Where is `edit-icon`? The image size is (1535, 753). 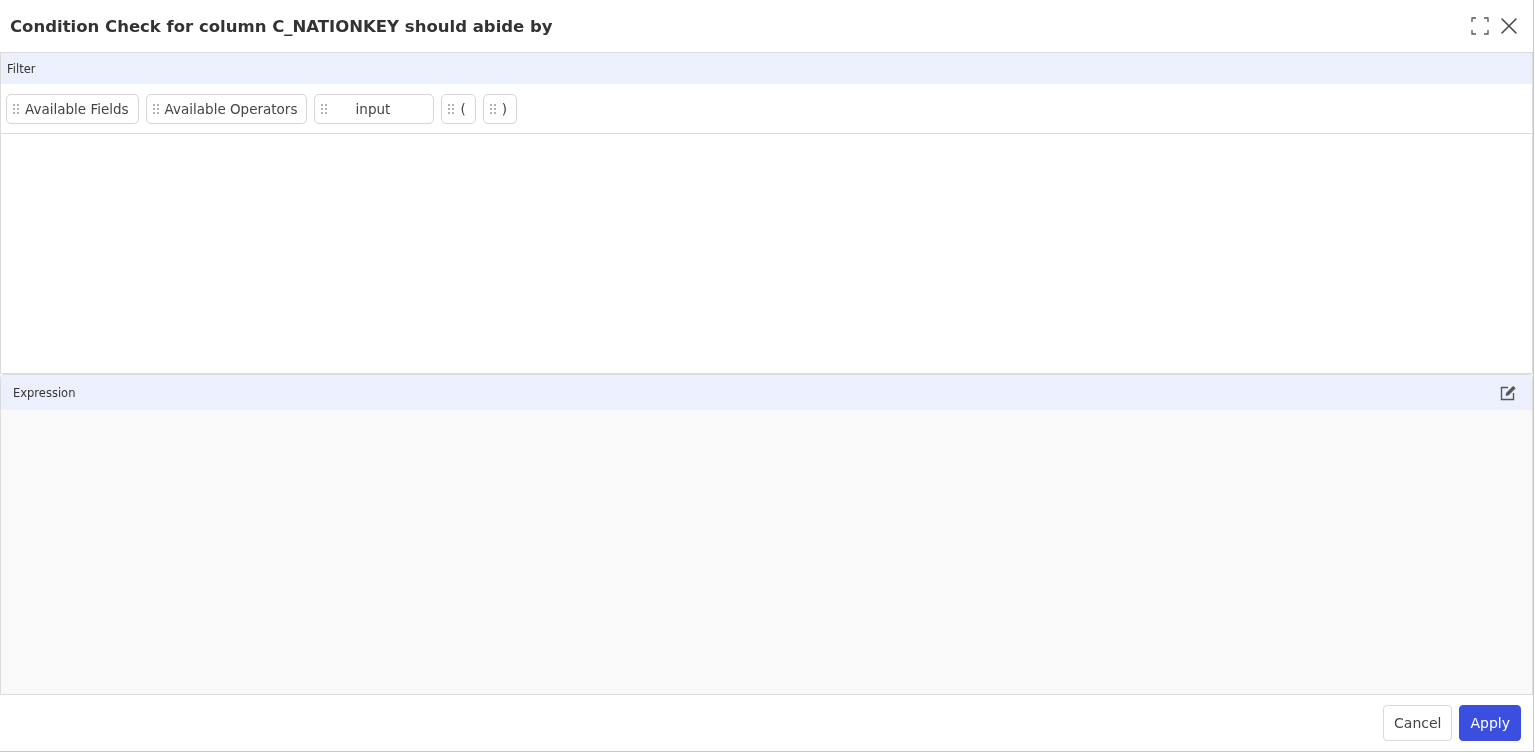
edit-icon is located at coordinates (1508, 392).